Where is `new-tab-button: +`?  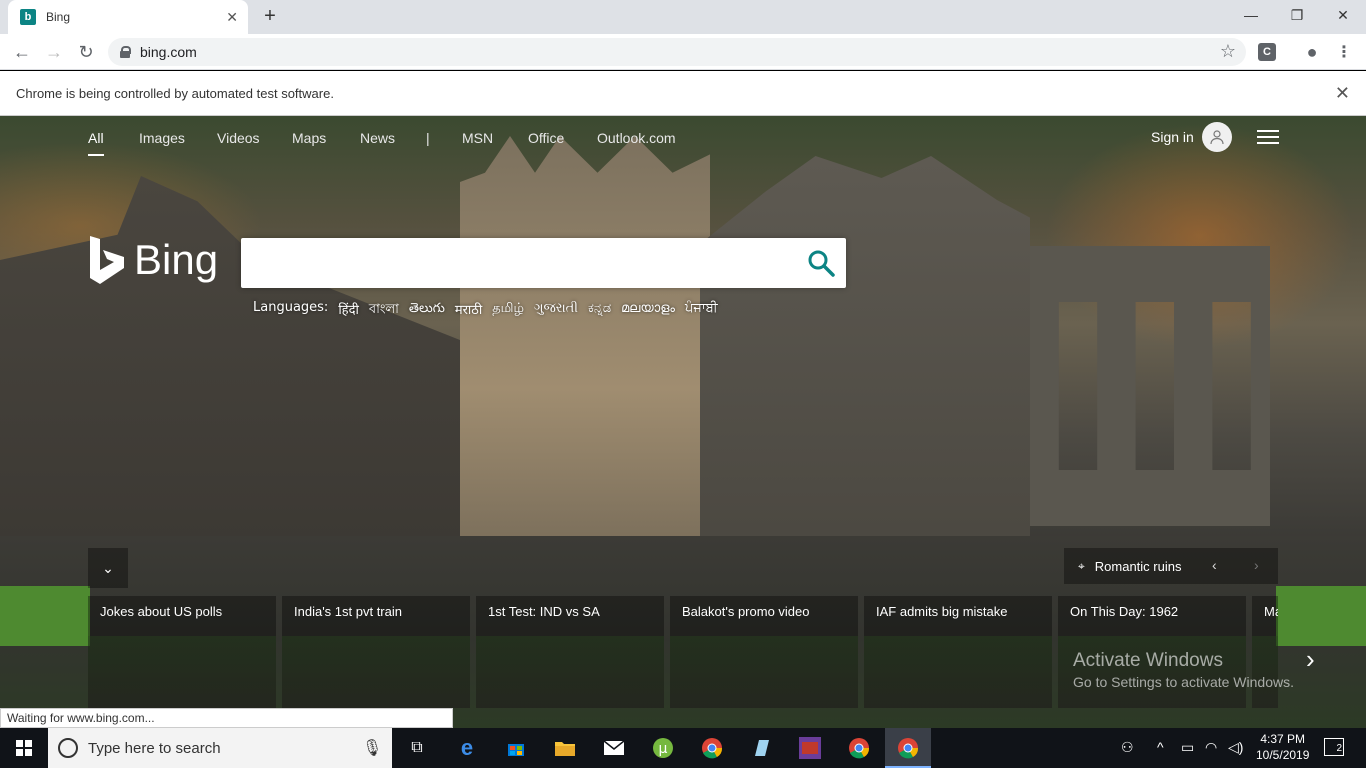
new-tab-button: + is located at coordinates (270, 16).